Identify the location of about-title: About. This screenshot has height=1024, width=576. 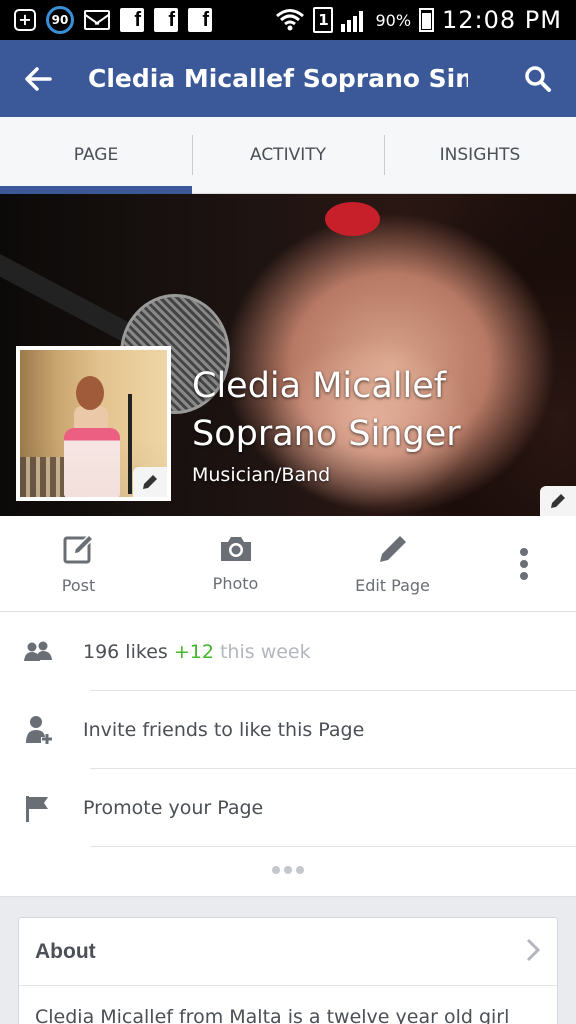
(65, 951).